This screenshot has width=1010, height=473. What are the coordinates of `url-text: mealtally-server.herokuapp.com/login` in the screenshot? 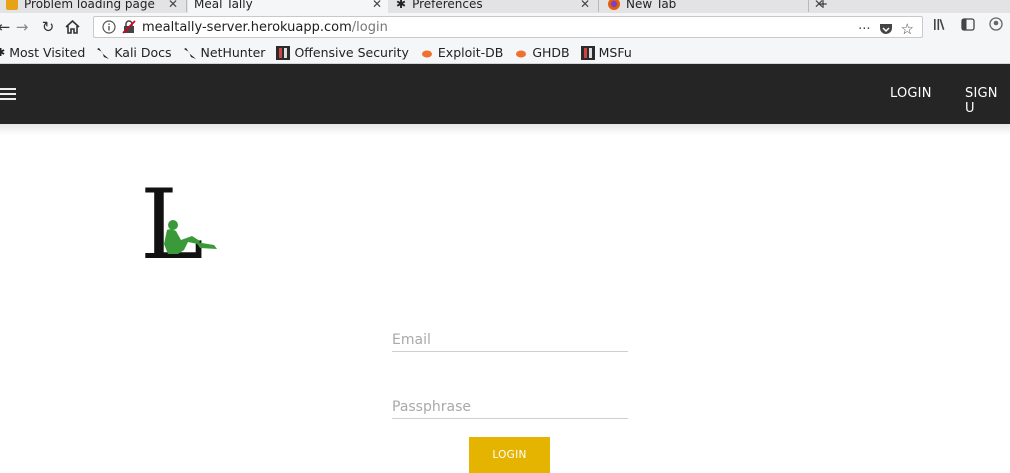 It's located at (265, 27).